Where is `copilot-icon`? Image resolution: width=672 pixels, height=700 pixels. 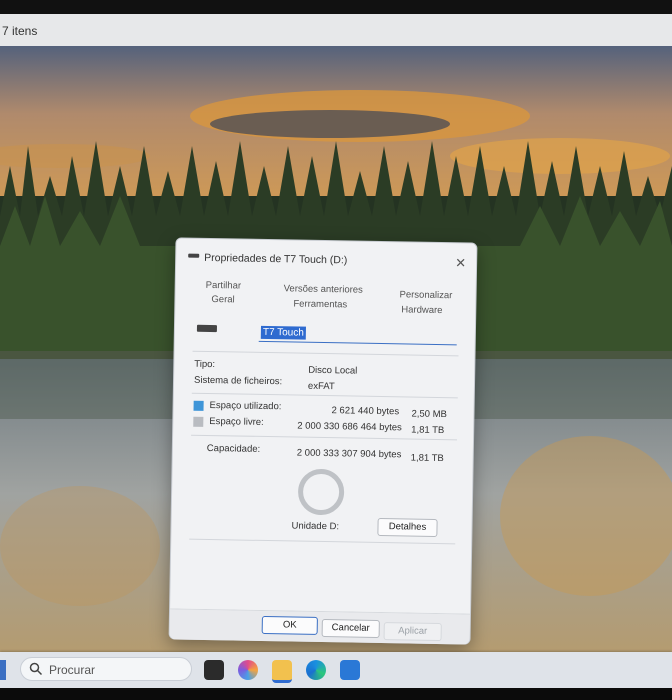 copilot-icon is located at coordinates (248, 670).